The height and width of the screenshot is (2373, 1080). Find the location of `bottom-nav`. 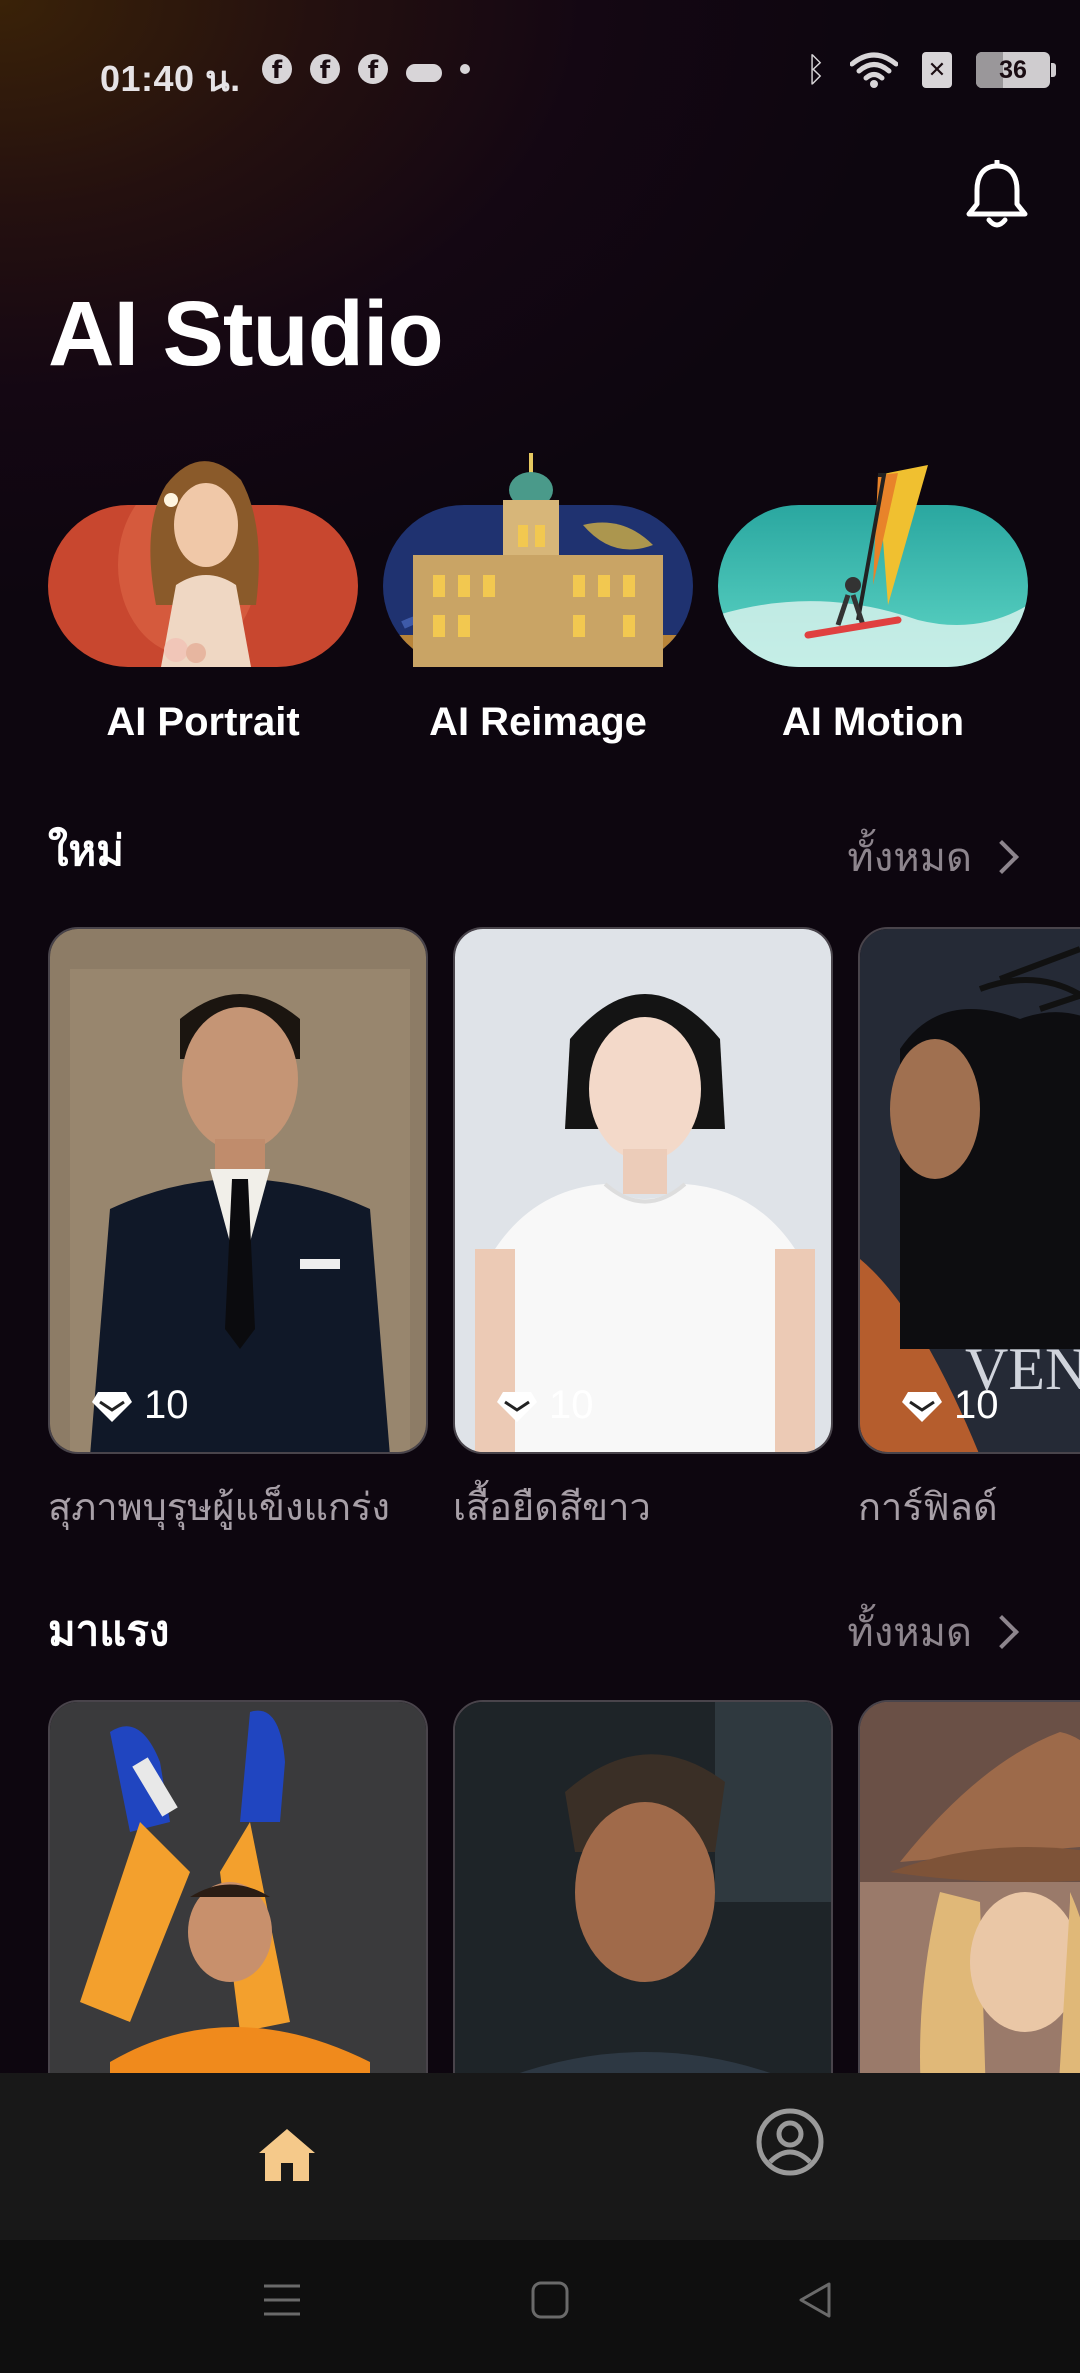

bottom-nav is located at coordinates (540, 2156).